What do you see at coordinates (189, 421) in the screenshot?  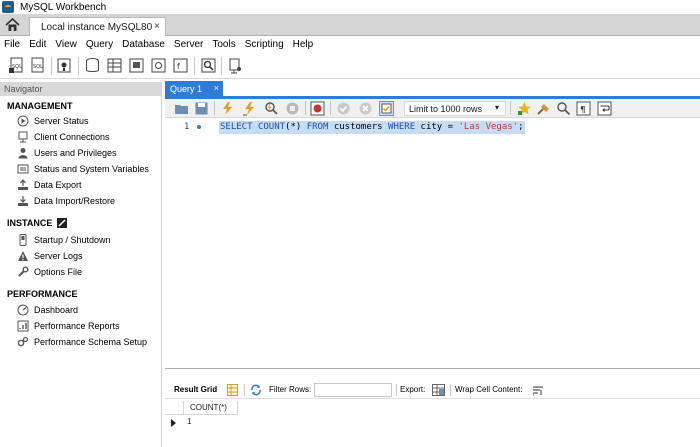 I see `grid-cell: 1` at bounding box center [189, 421].